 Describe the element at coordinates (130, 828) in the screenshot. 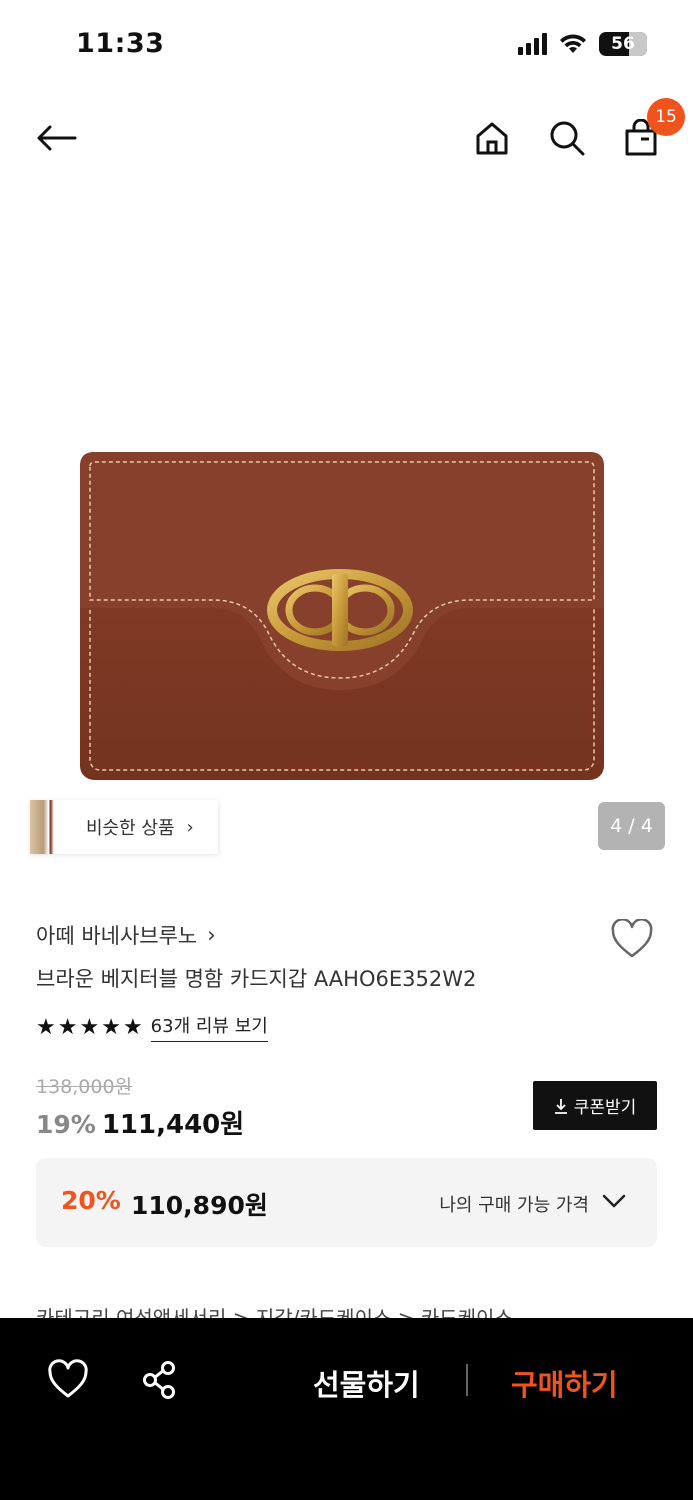

I see `similar-products-label: 비슷한 상품` at that location.